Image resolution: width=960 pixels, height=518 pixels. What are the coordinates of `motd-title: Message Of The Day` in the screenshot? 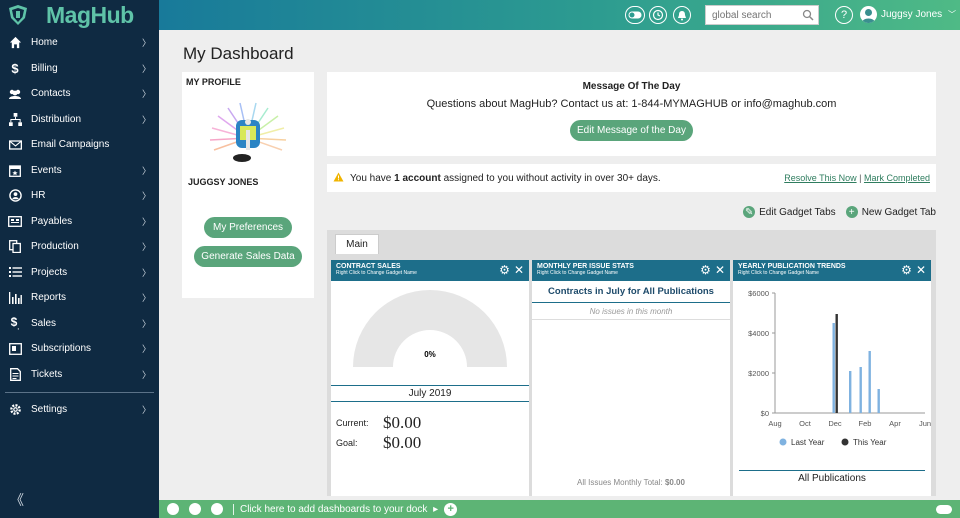 It's located at (631, 86).